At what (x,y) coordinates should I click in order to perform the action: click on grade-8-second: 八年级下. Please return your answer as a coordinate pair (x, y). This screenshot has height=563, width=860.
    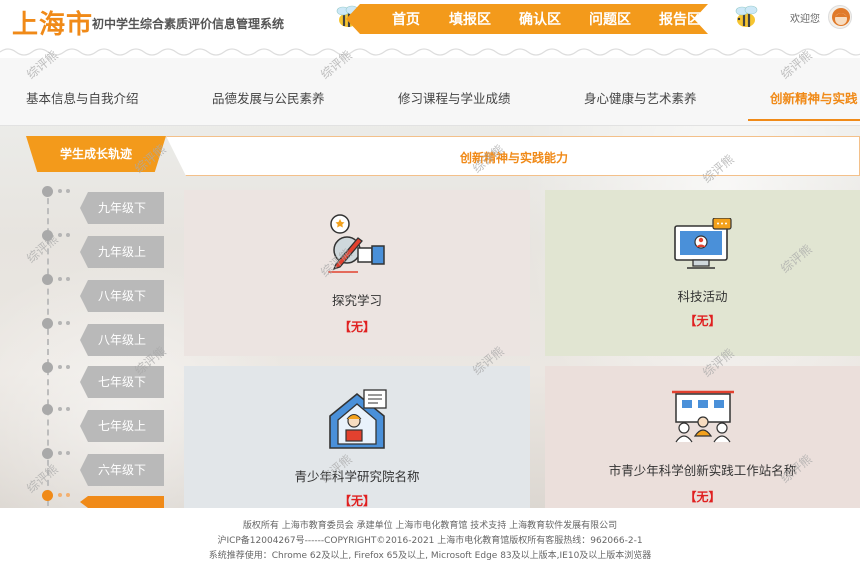
    Looking at the image, I should click on (122, 296).